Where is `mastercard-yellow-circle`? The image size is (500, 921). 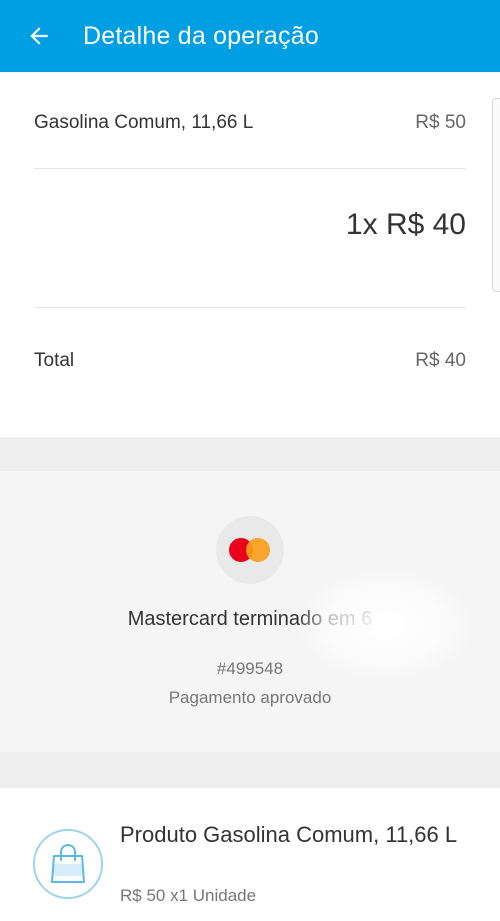
mastercard-yellow-circle is located at coordinates (258, 550).